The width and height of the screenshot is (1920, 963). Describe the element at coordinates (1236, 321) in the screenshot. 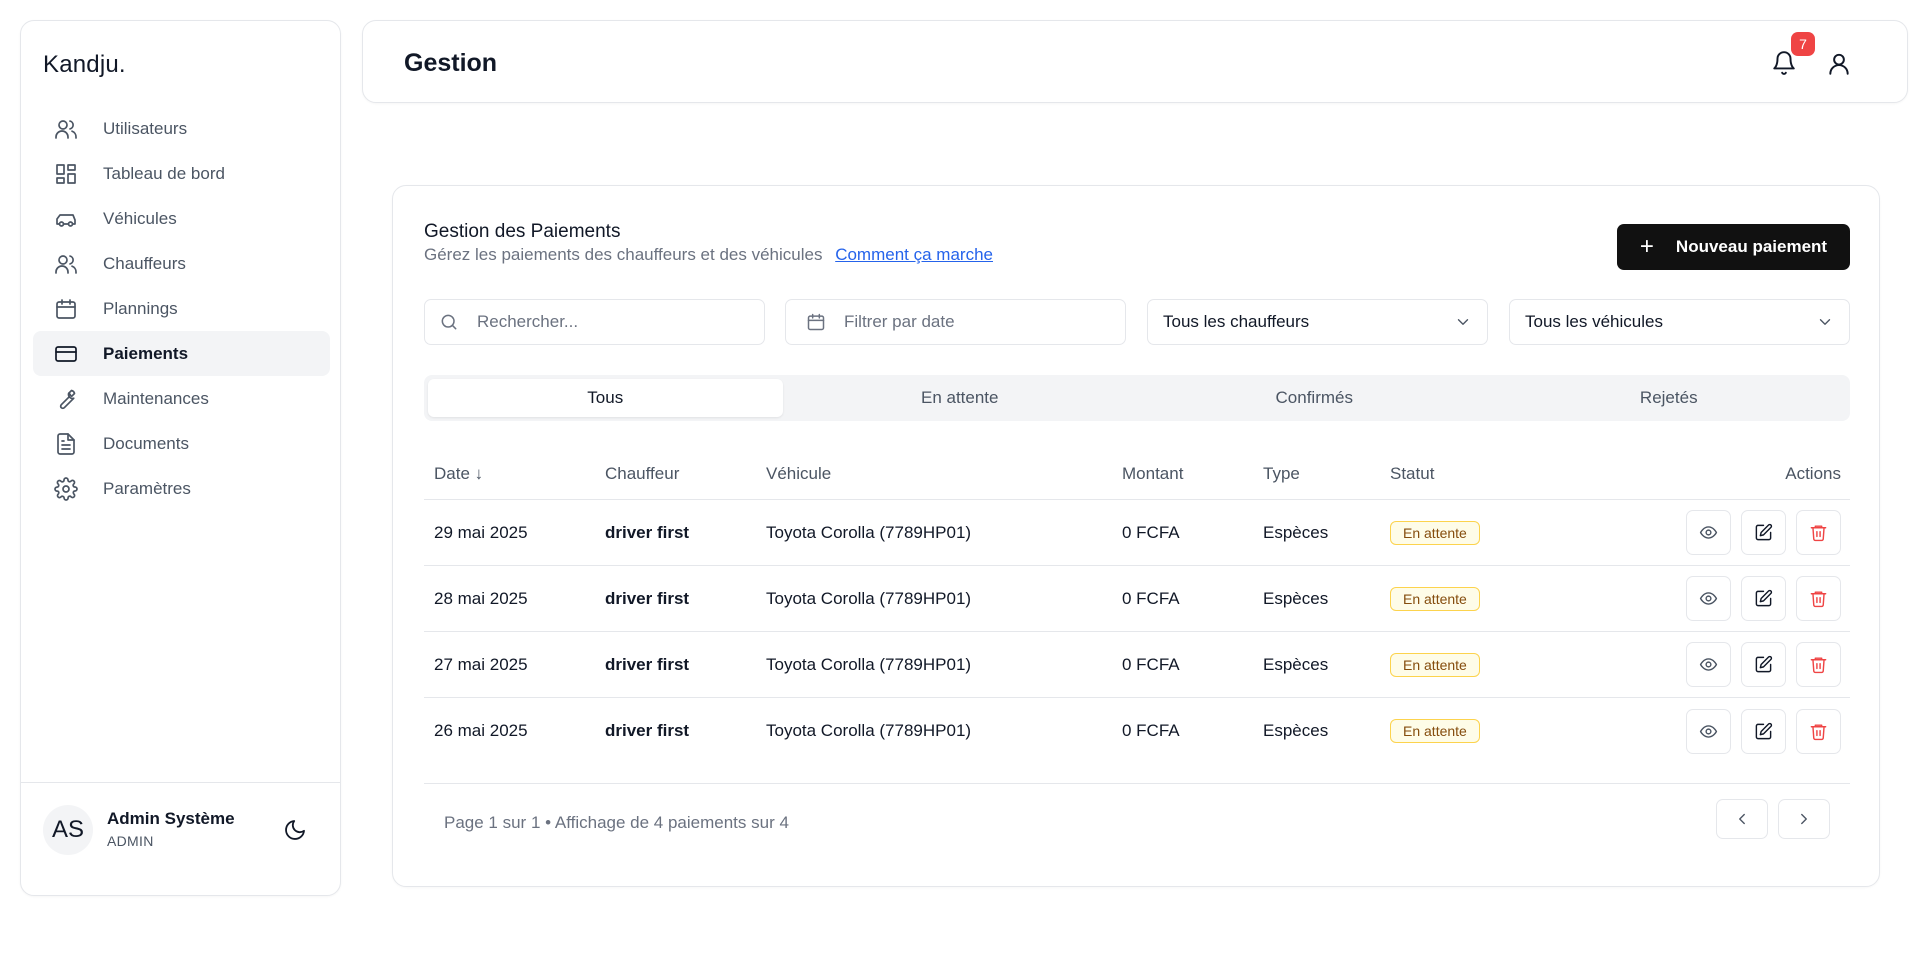

I see `driver-select-value: Tous les chauffeurs` at that location.